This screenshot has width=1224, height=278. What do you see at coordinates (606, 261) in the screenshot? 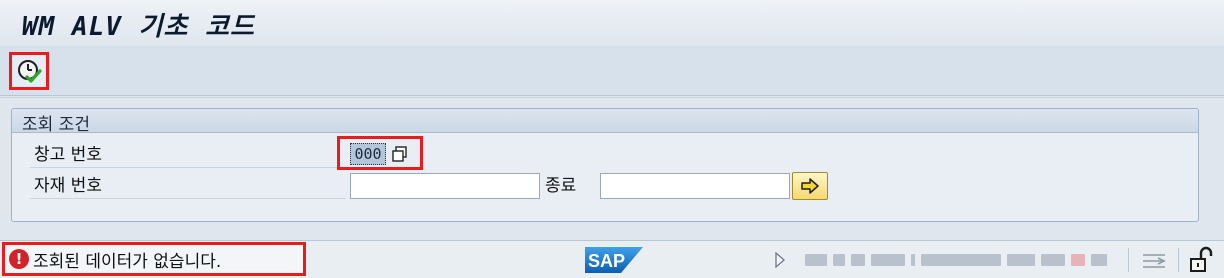
I see `sap-logo-text: SAP` at bounding box center [606, 261].